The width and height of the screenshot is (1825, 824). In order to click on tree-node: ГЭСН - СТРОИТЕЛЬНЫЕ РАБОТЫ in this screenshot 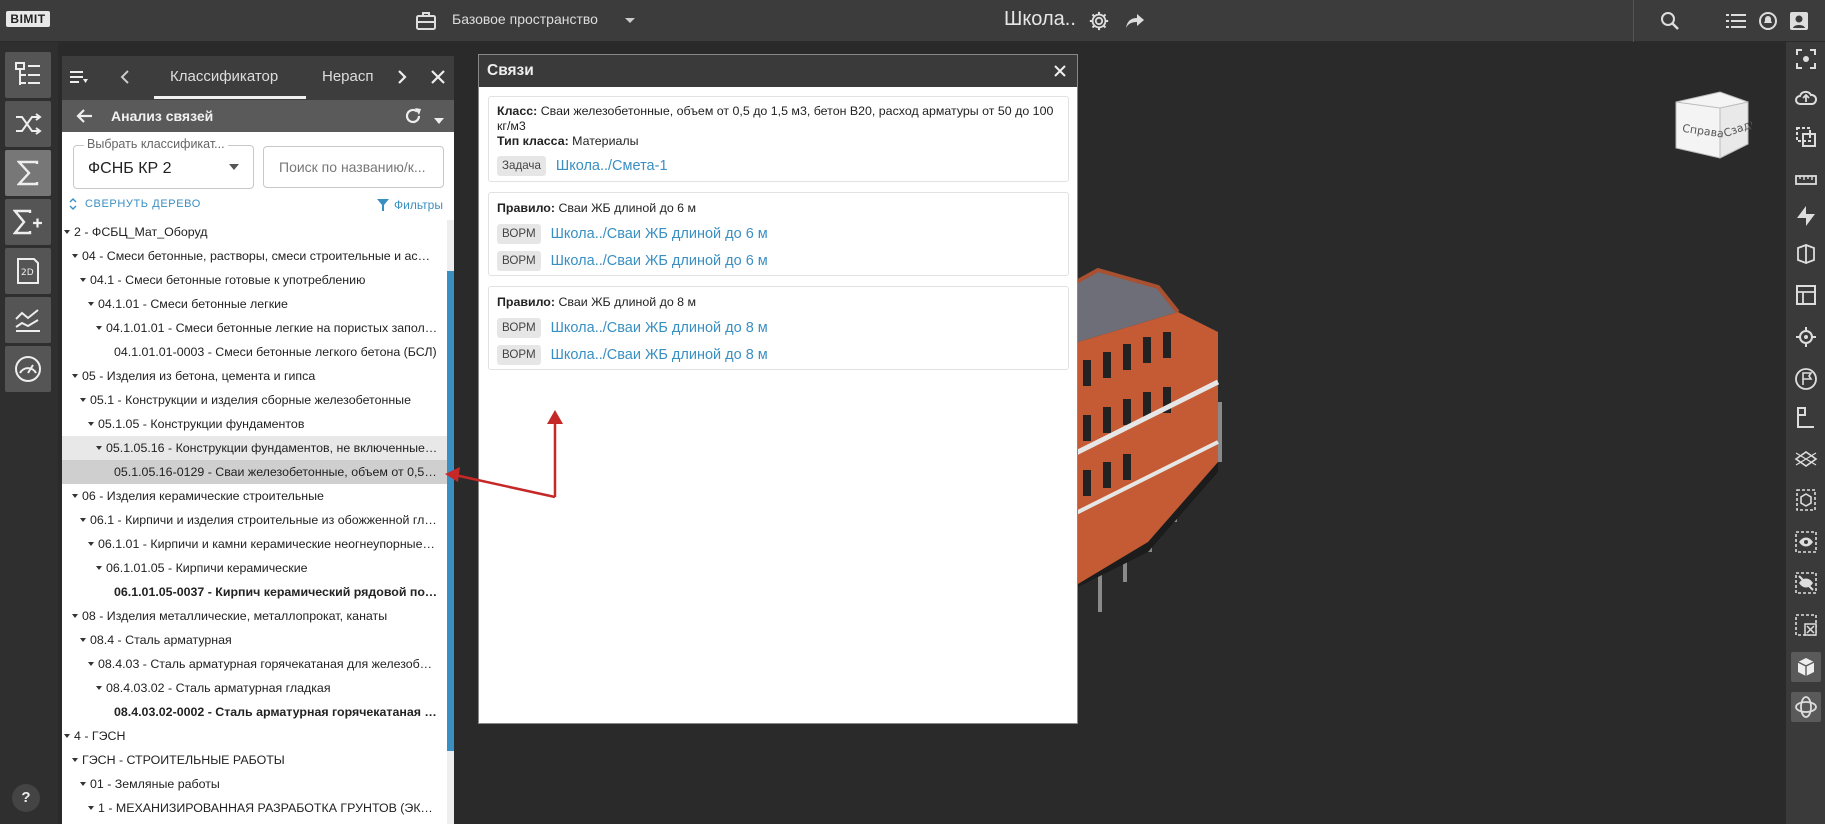, I will do `click(254, 760)`.